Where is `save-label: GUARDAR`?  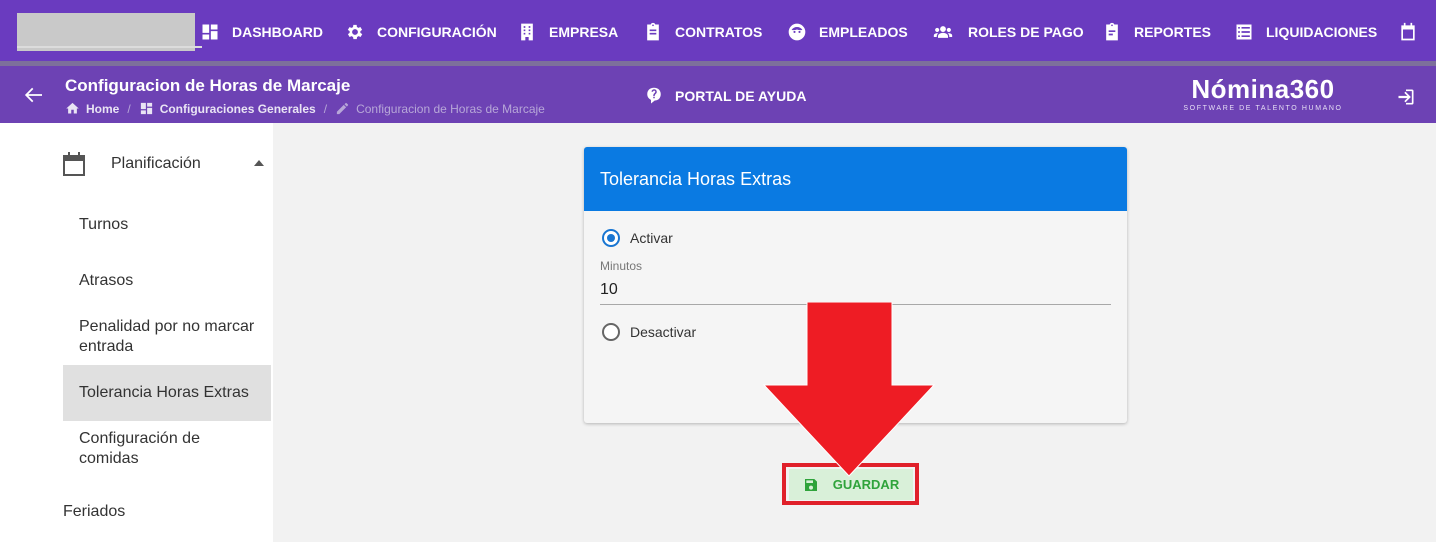 save-label: GUARDAR is located at coordinates (866, 484).